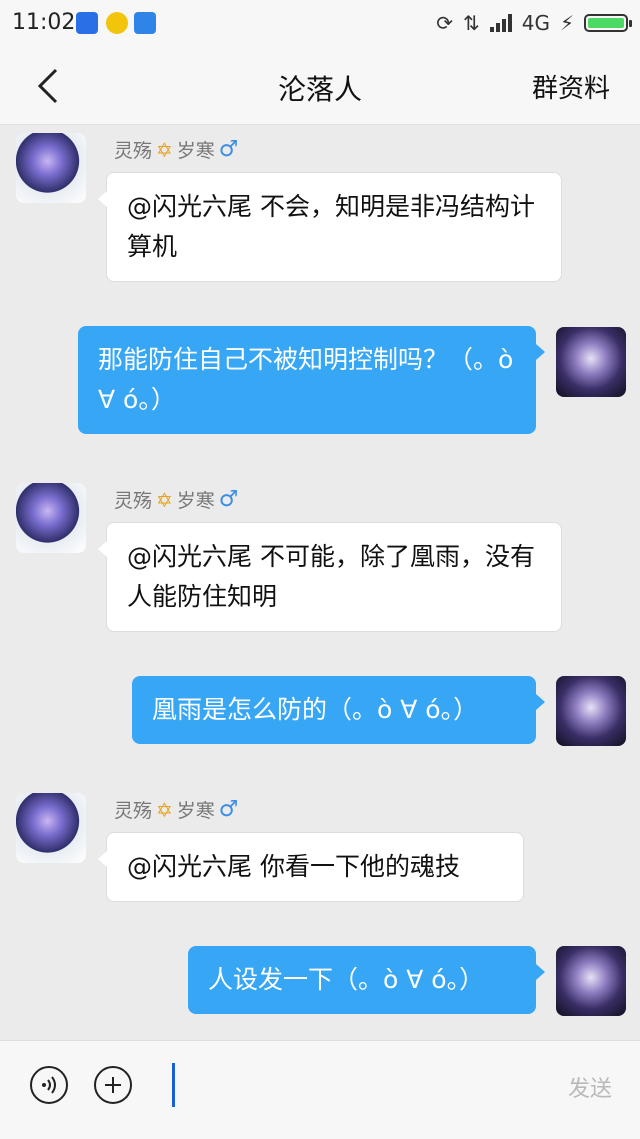 The image size is (640, 1139). I want to click on sync-icon: ⟳, so click(444, 23).